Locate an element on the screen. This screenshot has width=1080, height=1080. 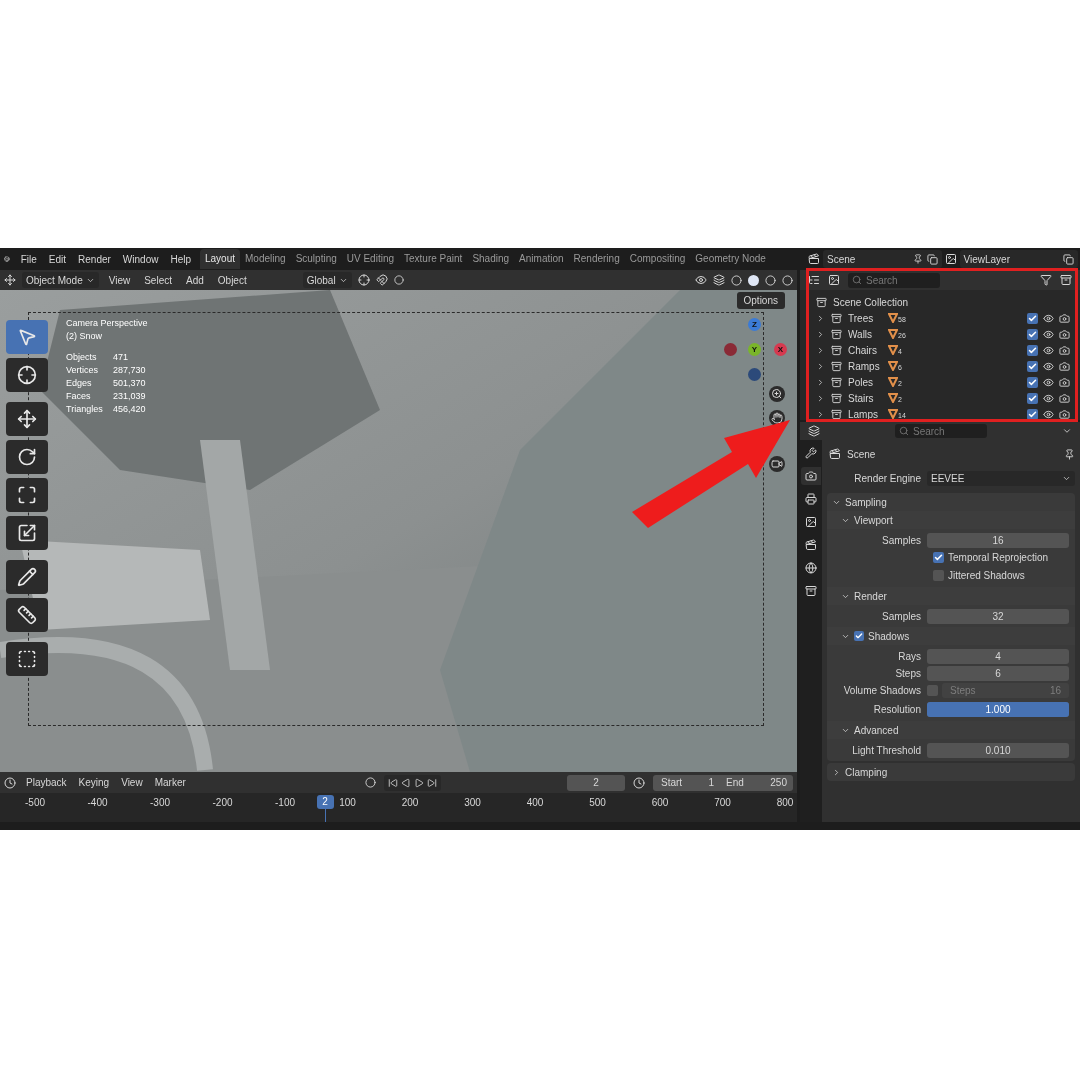
workspace-tab: Texture Paint is located at coordinates (433, 259).